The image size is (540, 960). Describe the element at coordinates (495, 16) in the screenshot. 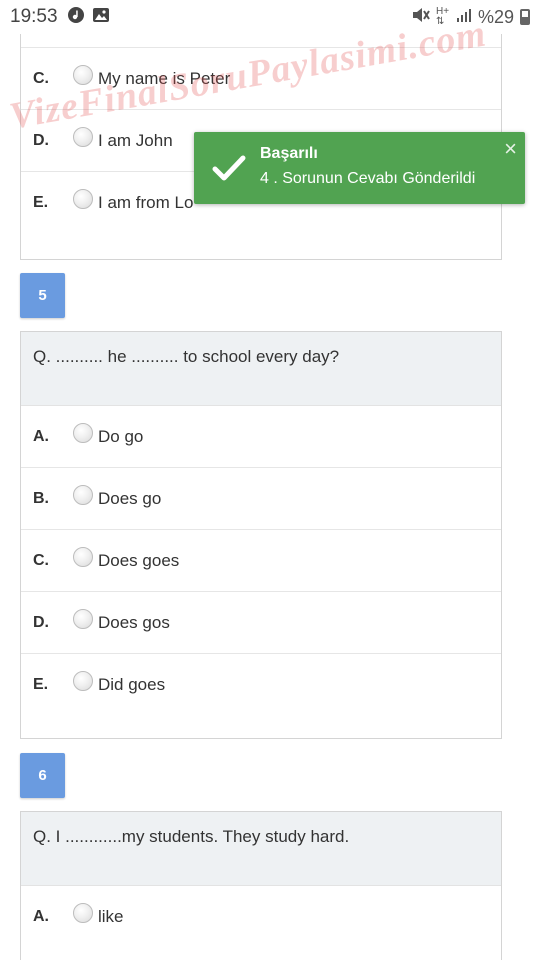

I see `battery-percent: %29` at that location.